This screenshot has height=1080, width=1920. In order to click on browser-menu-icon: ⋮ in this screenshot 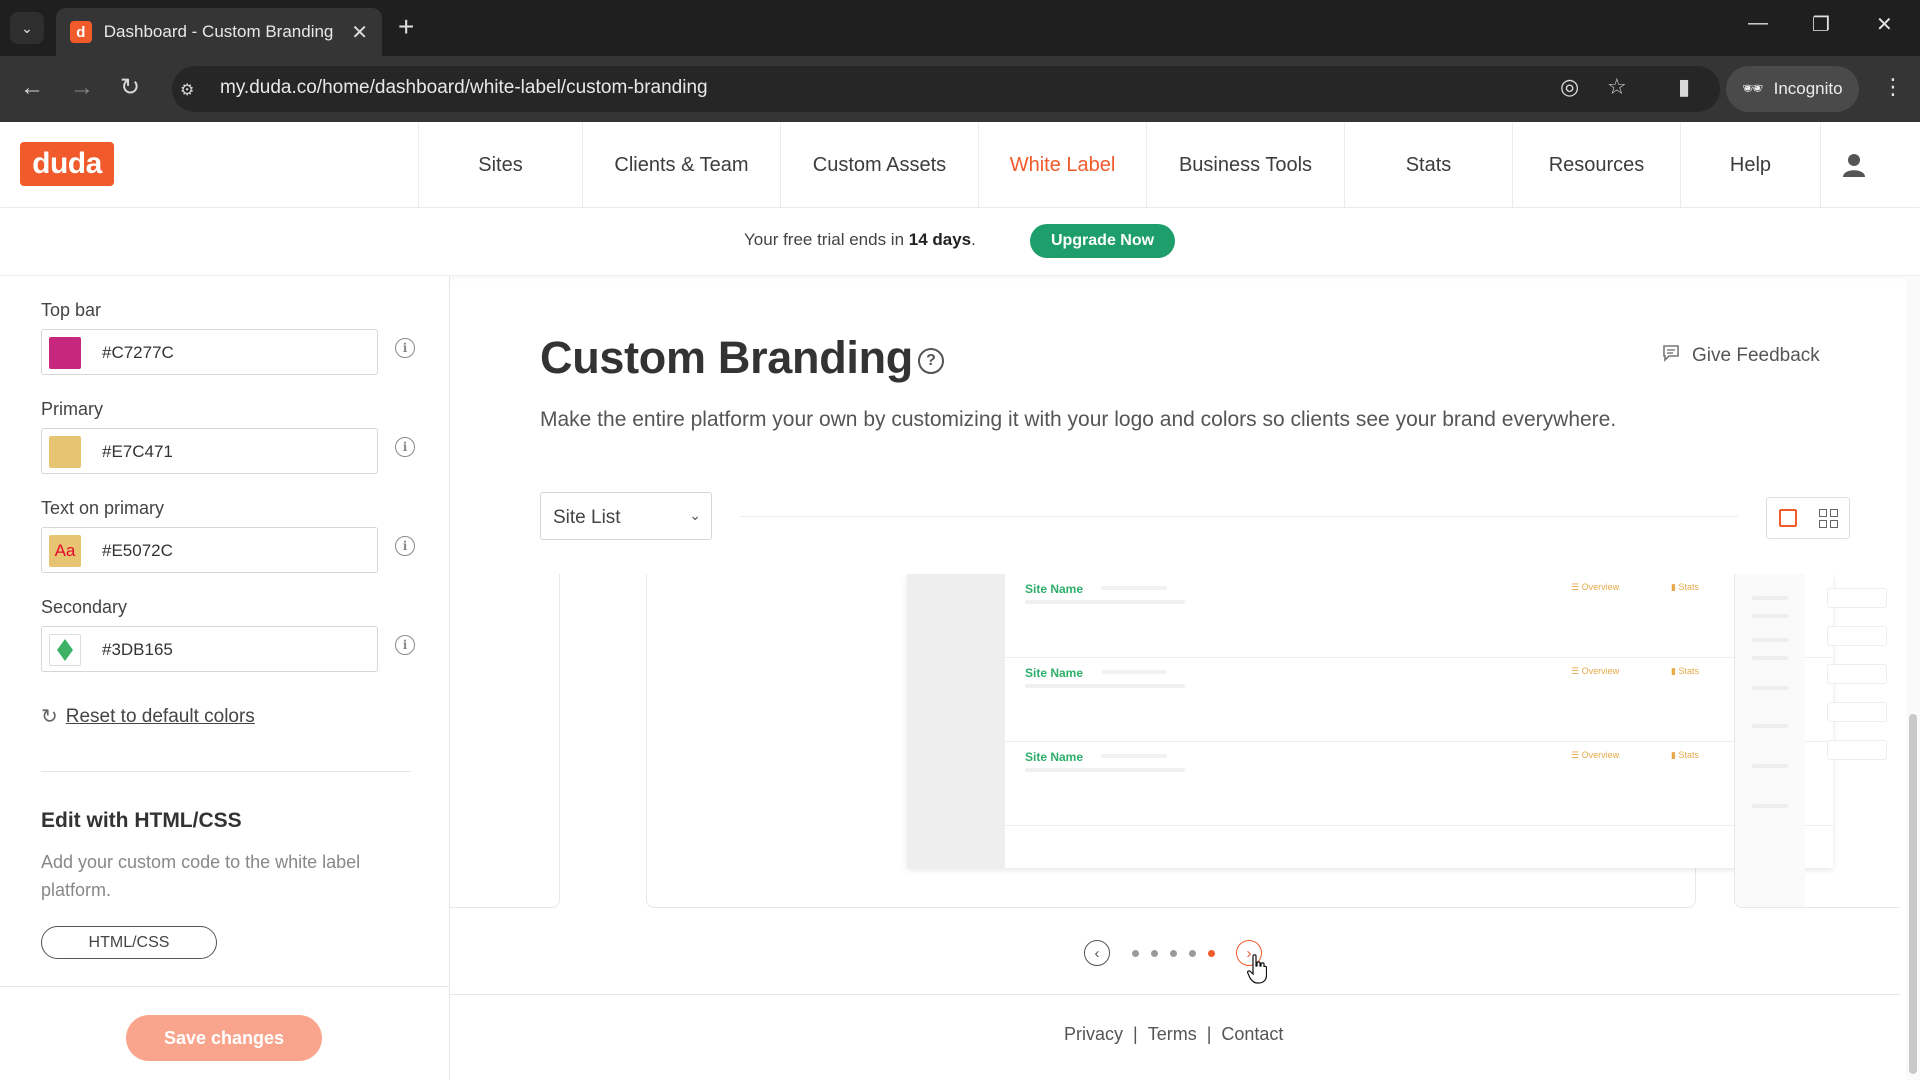, I will do `click(1893, 87)`.